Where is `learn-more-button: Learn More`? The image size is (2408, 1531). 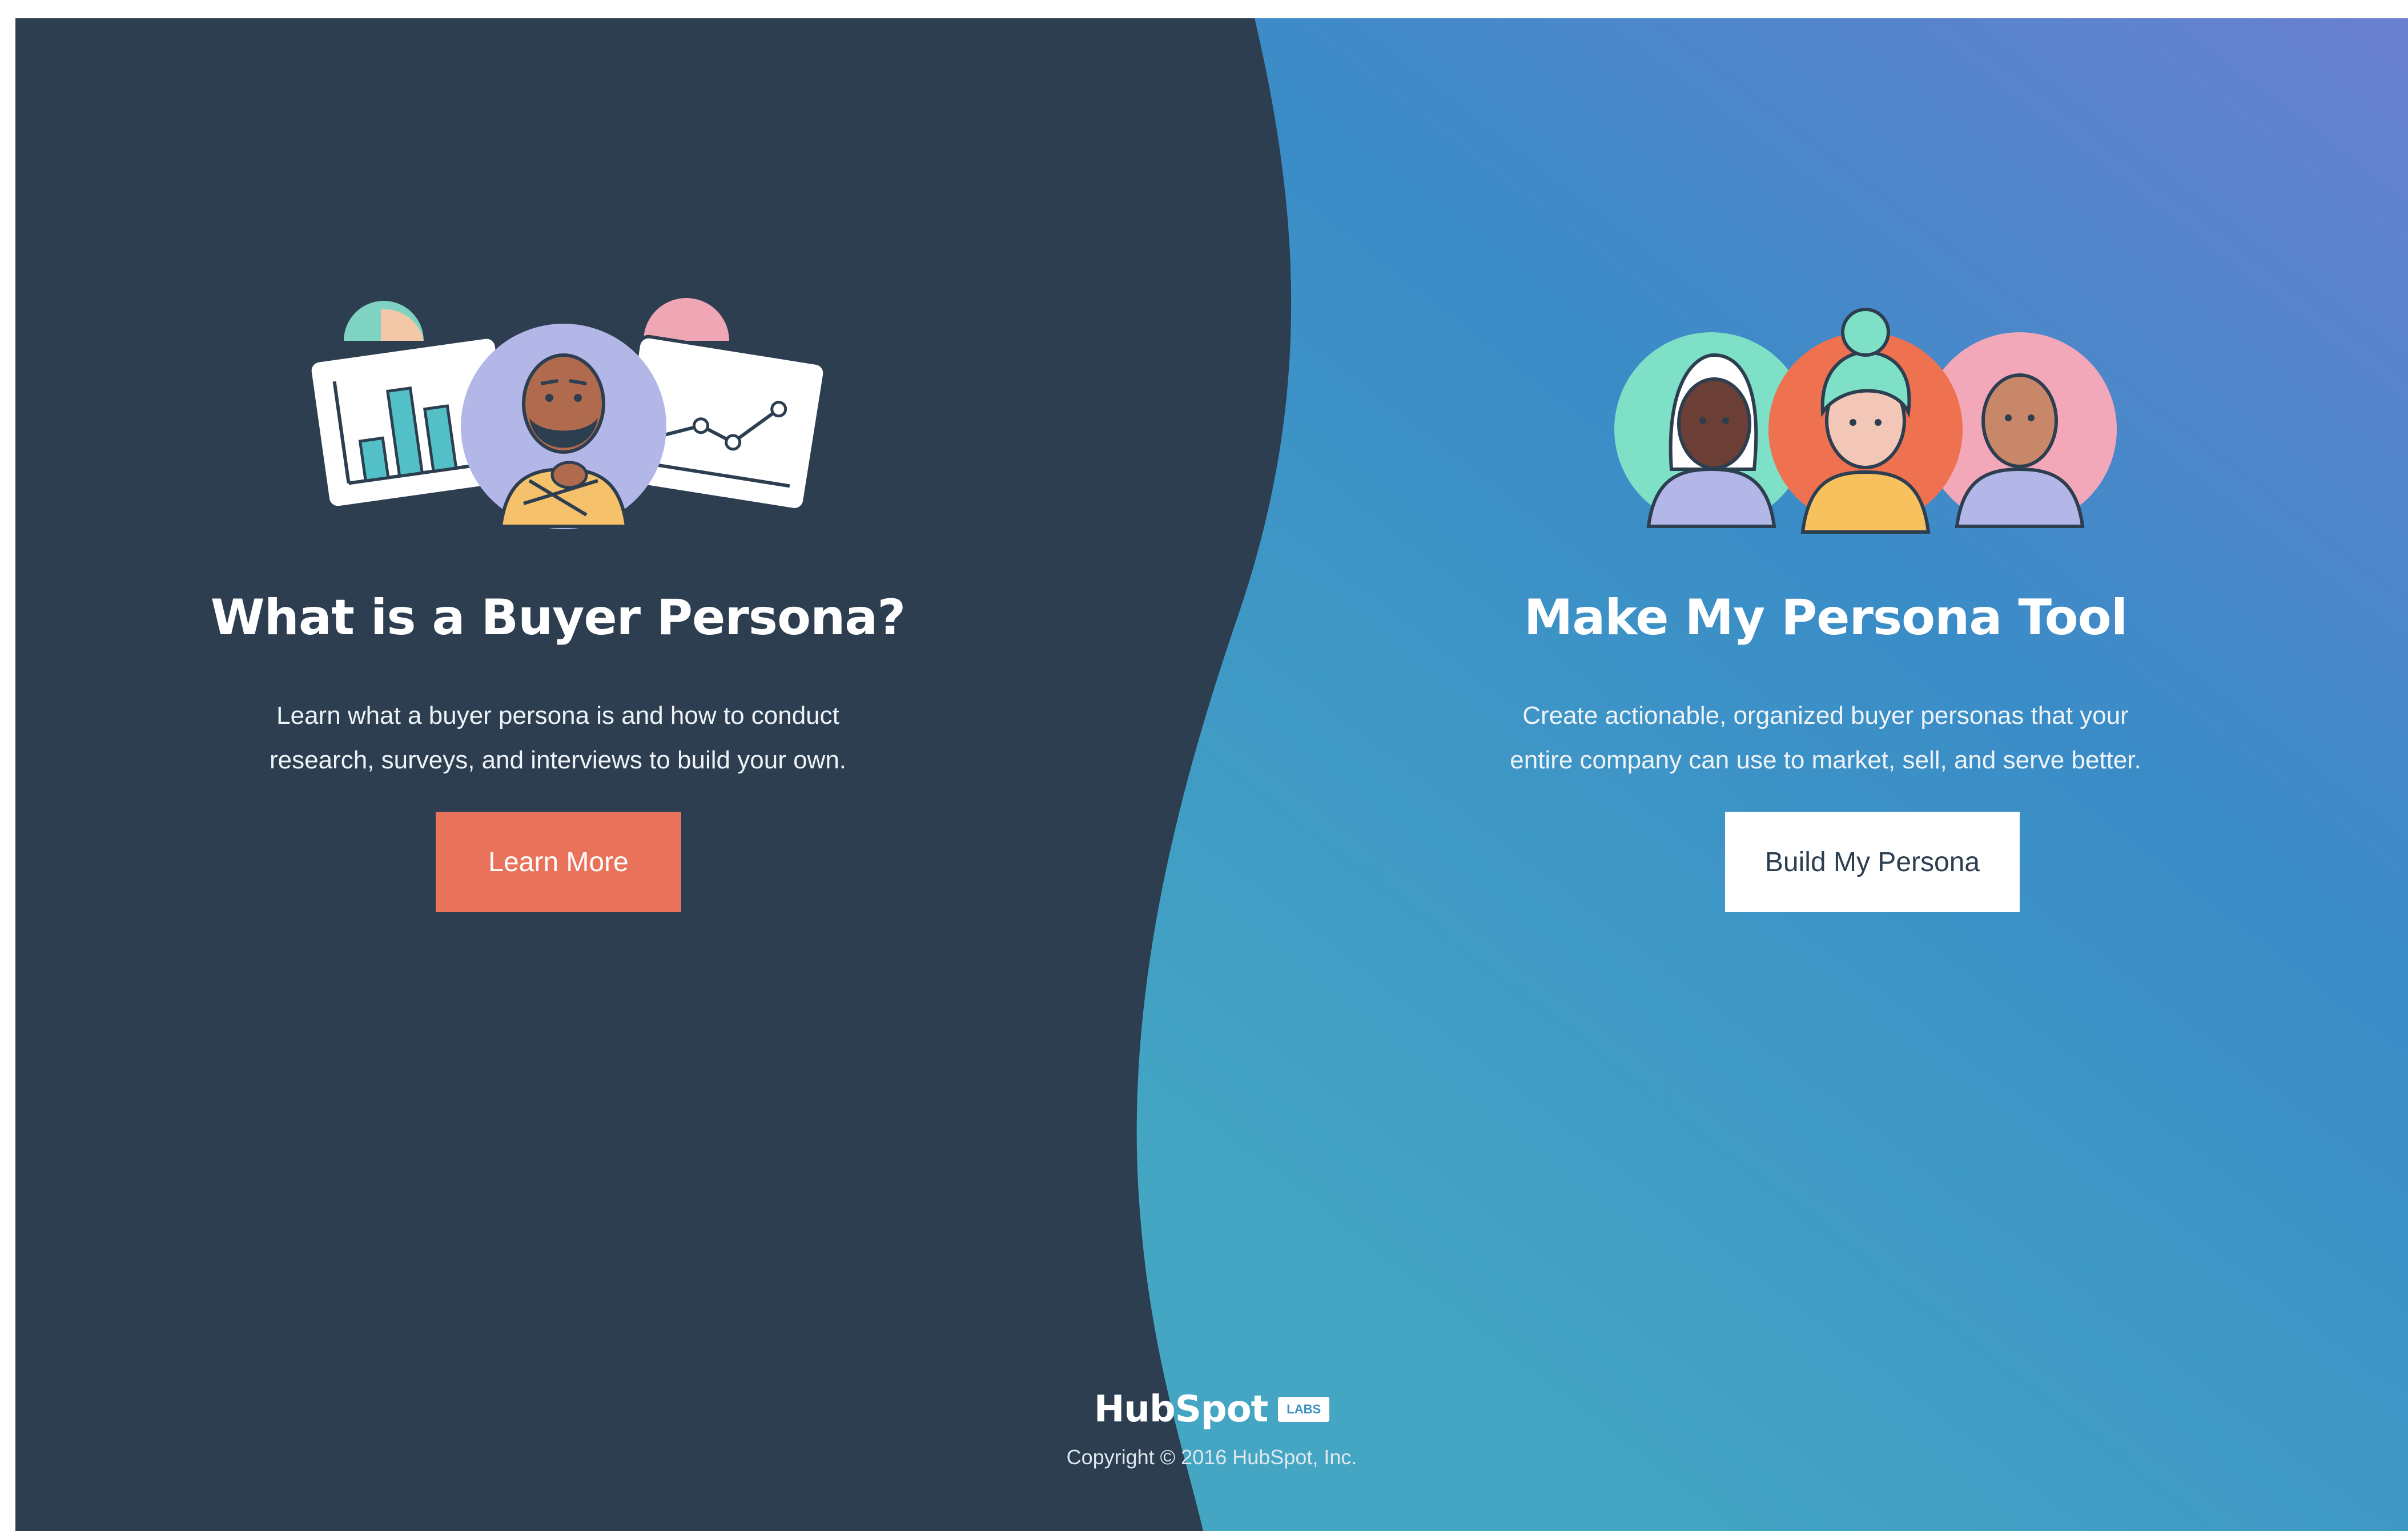
learn-more-button: Learn More is located at coordinates (558, 862).